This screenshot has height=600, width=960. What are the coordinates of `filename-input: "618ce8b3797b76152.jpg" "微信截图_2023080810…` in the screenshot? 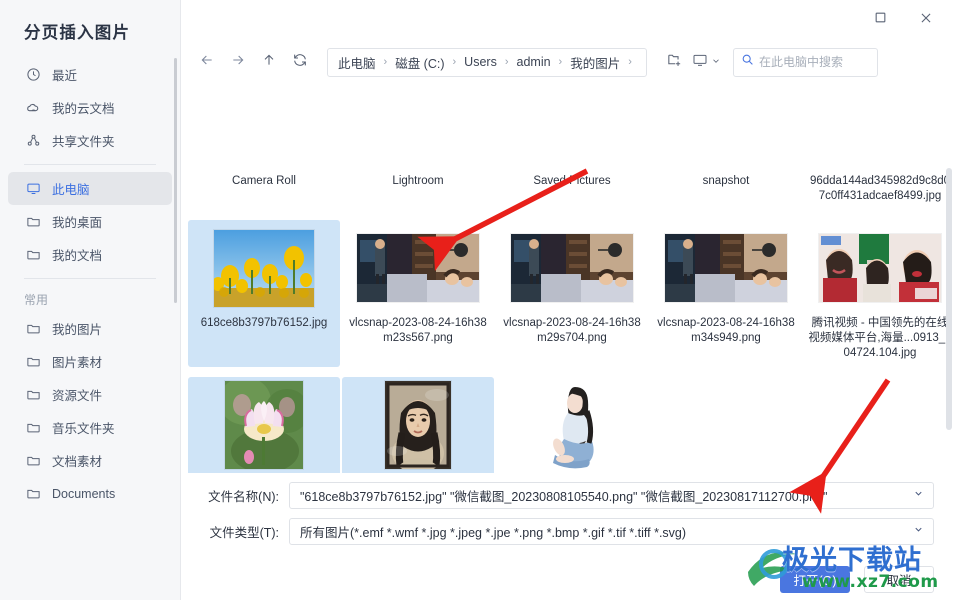 It's located at (611, 495).